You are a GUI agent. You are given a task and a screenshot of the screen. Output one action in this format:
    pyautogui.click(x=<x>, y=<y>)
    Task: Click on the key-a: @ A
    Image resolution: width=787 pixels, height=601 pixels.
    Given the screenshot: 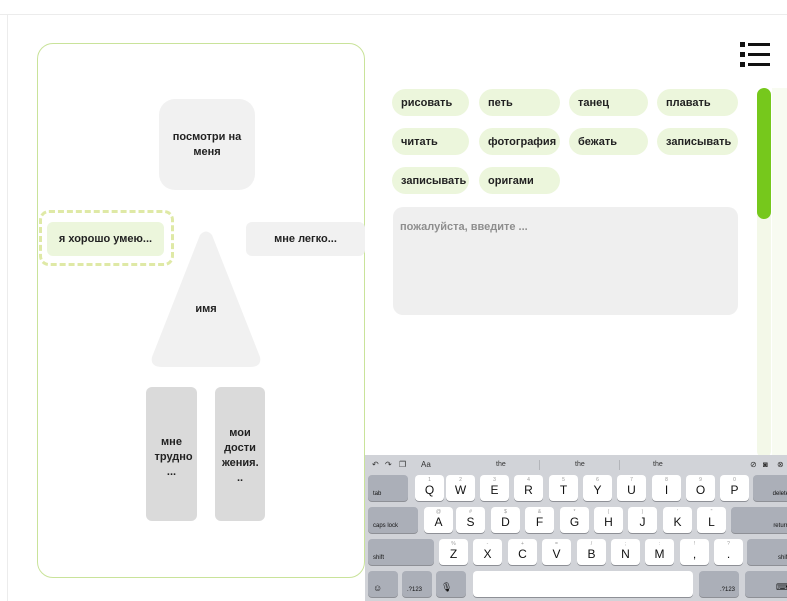 What is the action you would take?
    pyautogui.click(x=438, y=520)
    